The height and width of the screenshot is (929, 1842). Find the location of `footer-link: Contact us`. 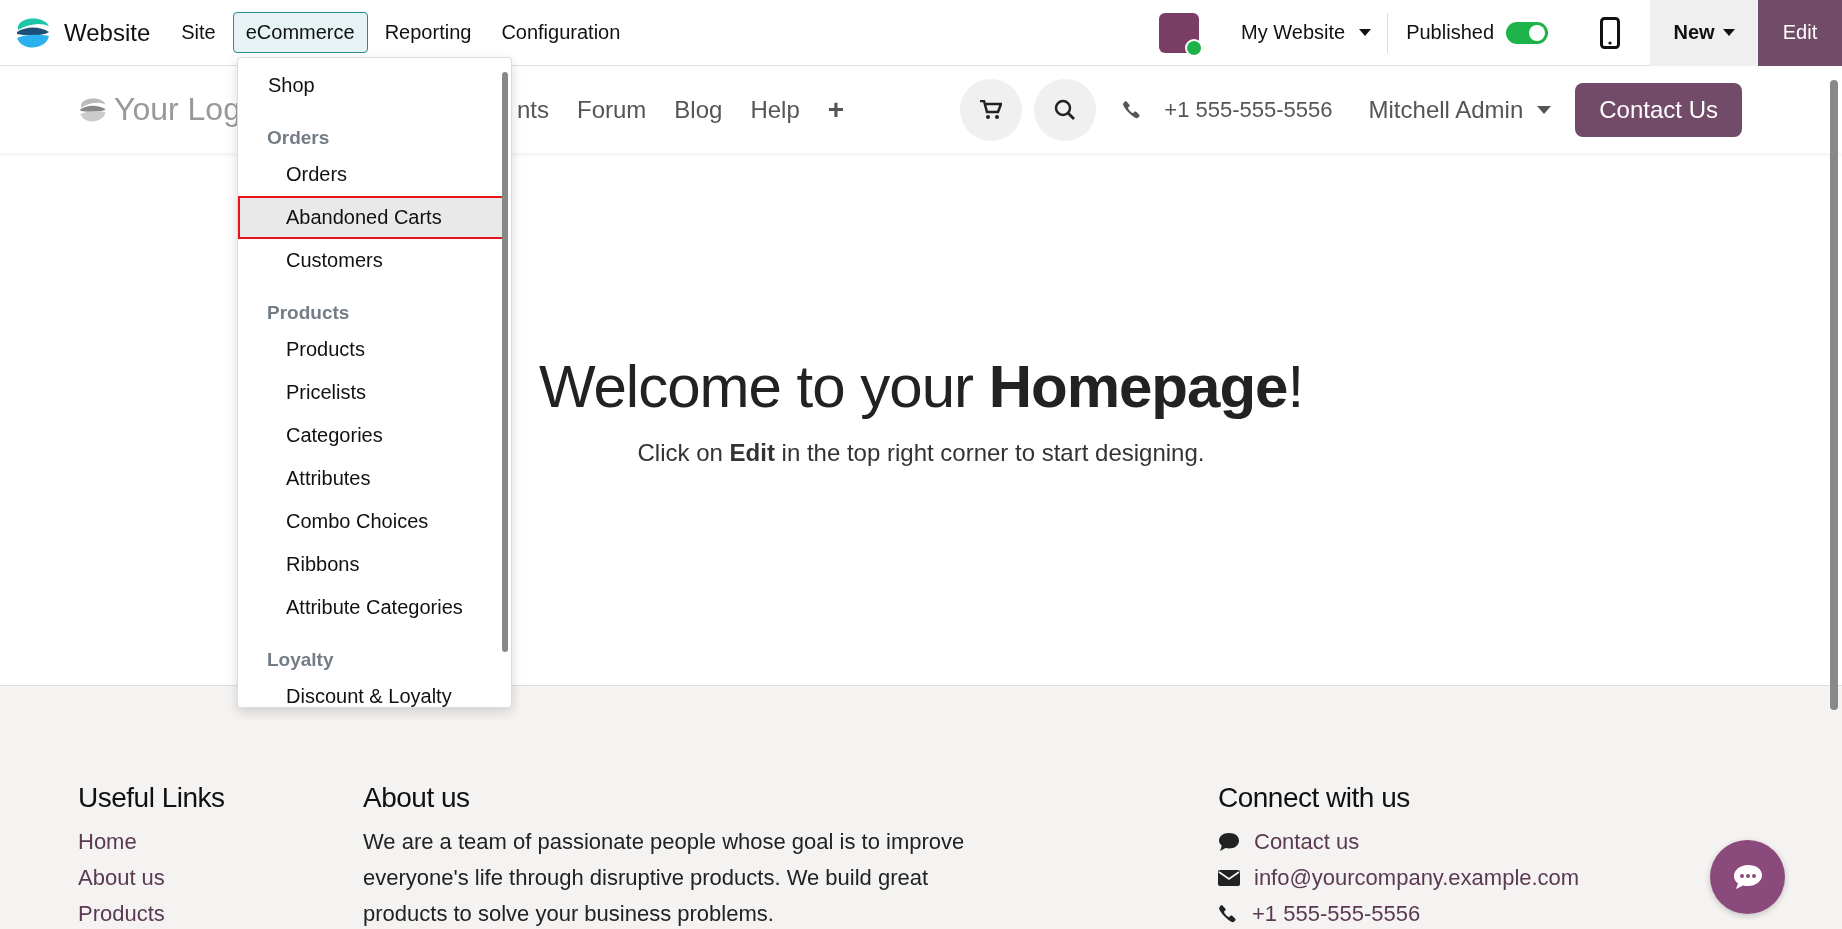

footer-link: Contact us is located at coordinates (1307, 842).